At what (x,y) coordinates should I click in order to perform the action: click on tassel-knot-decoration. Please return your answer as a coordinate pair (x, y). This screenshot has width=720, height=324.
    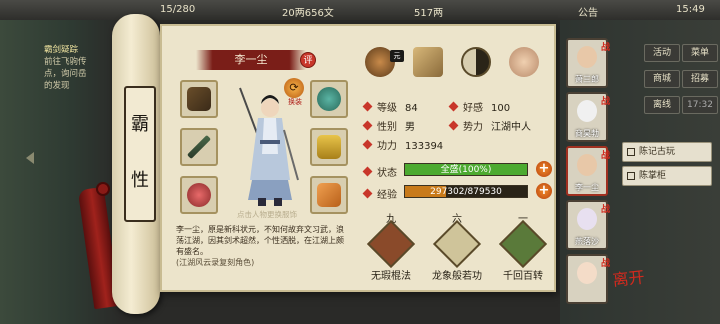
    Looking at the image, I should click on (103, 189).